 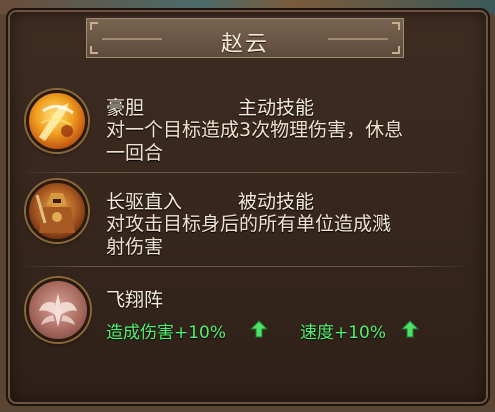 I want to click on sword-slash-icon, so click(x=57, y=121).